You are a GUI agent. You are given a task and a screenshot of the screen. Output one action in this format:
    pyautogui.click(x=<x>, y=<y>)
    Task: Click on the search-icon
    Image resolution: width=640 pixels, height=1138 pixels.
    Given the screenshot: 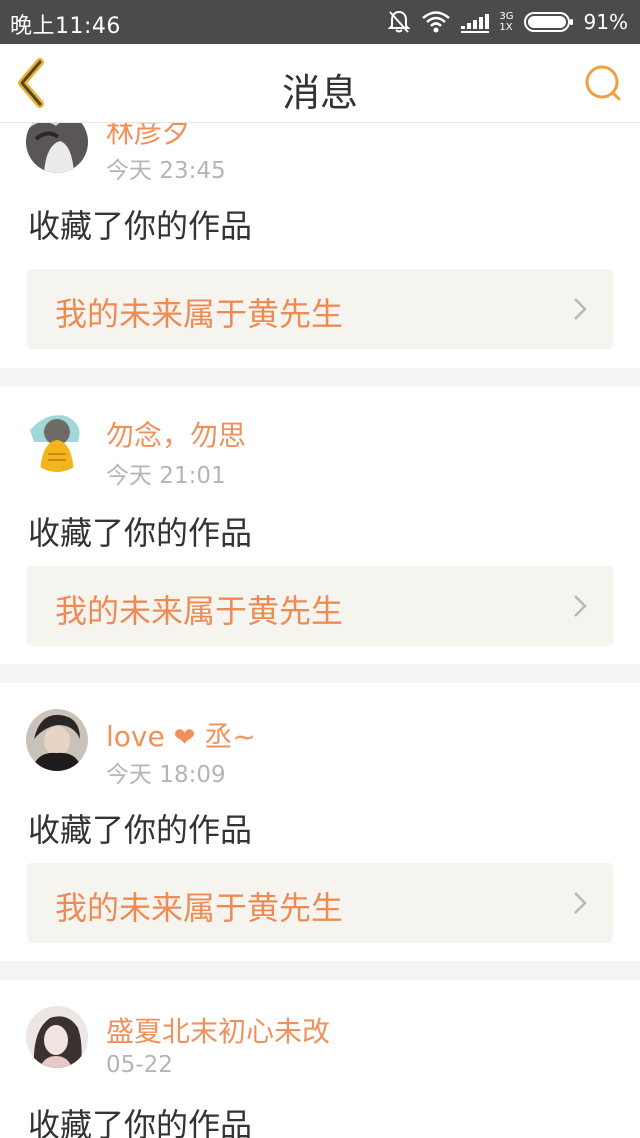 What is the action you would take?
    pyautogui.click(x=603, y=83)
    